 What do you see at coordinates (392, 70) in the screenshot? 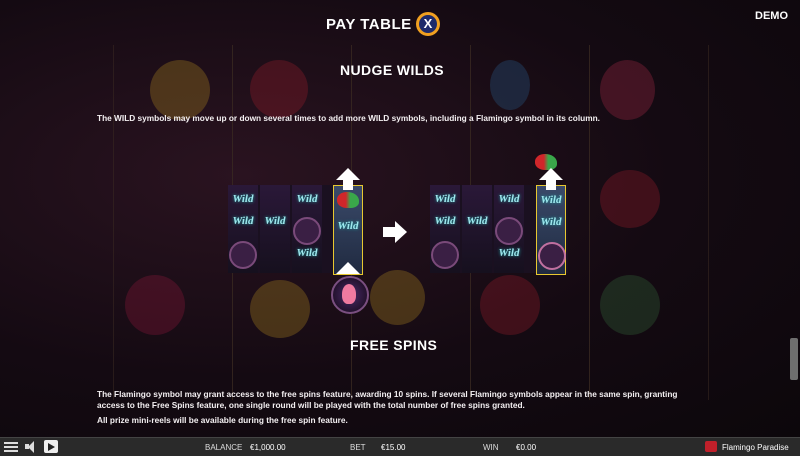
I see `nudge-wilds-title: NUDGE WILDS` at bounding box center [392, 70].